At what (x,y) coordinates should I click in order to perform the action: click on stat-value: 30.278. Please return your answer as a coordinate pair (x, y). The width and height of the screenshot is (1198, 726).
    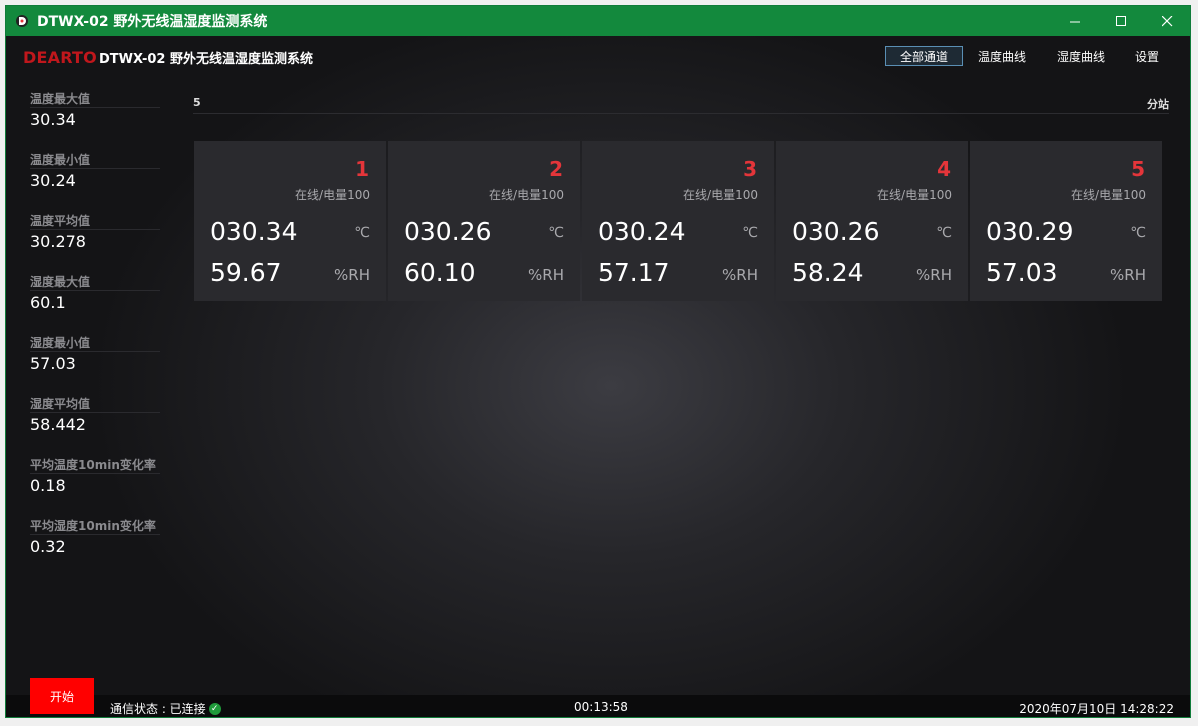
    Looking at the image, I should click on (58, 241).